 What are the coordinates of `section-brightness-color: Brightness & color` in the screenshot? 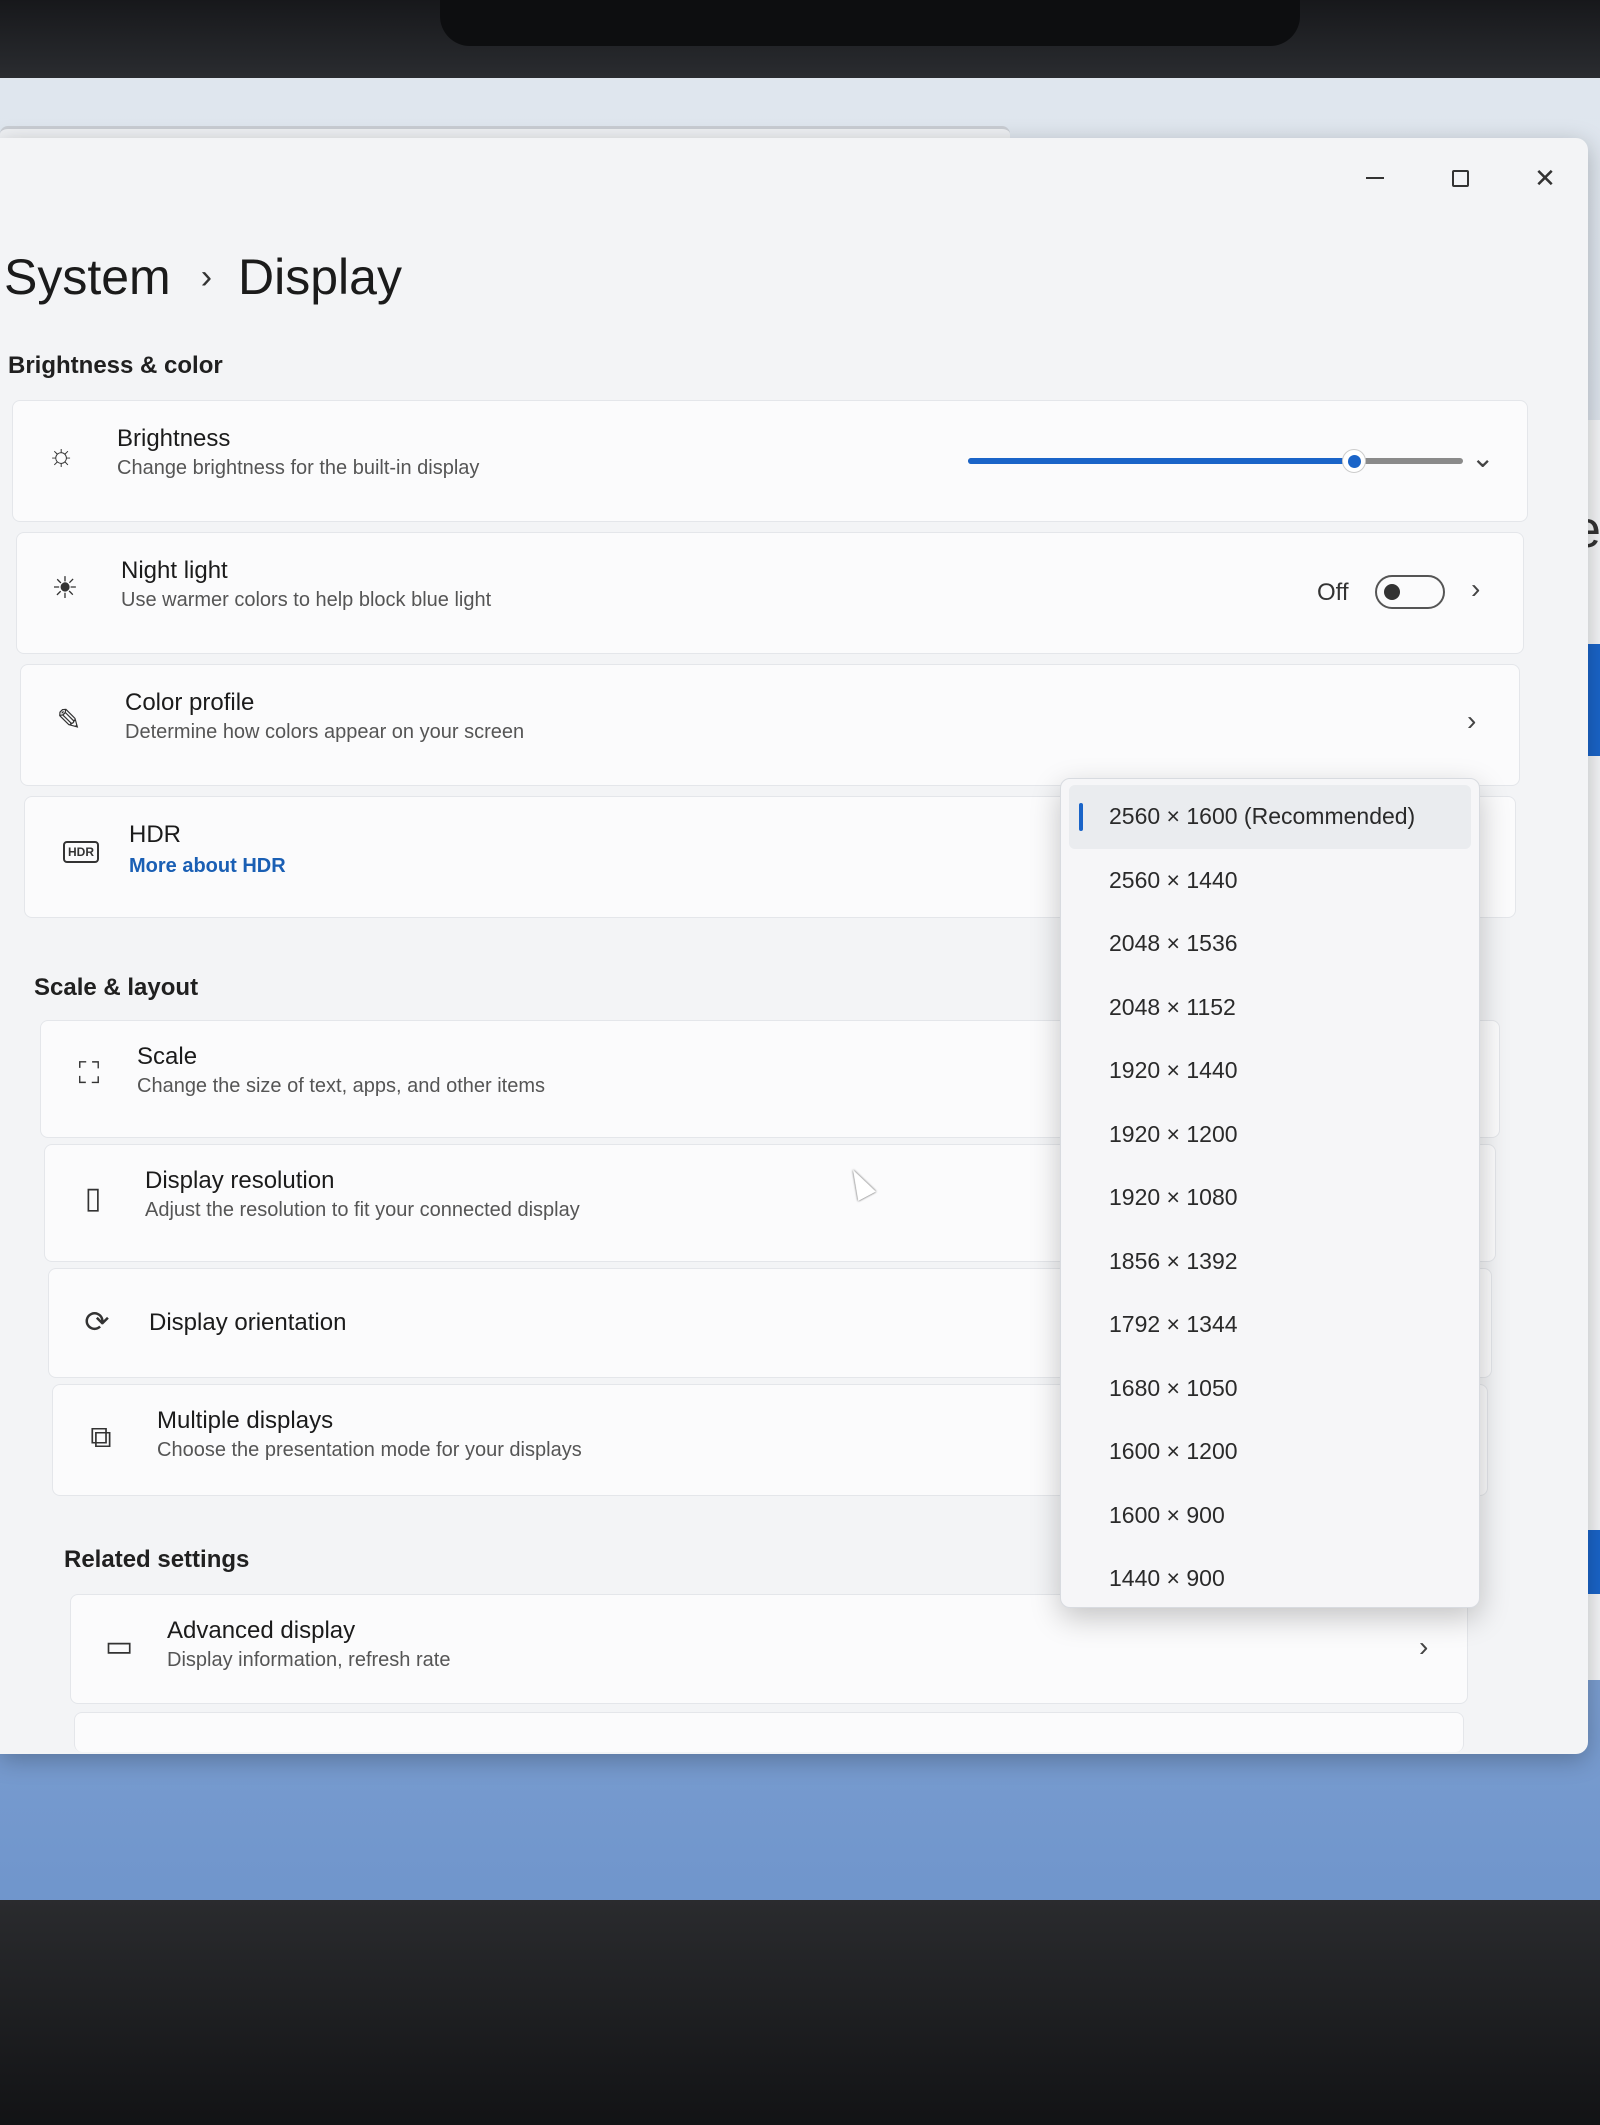 It's located at (115, 365).